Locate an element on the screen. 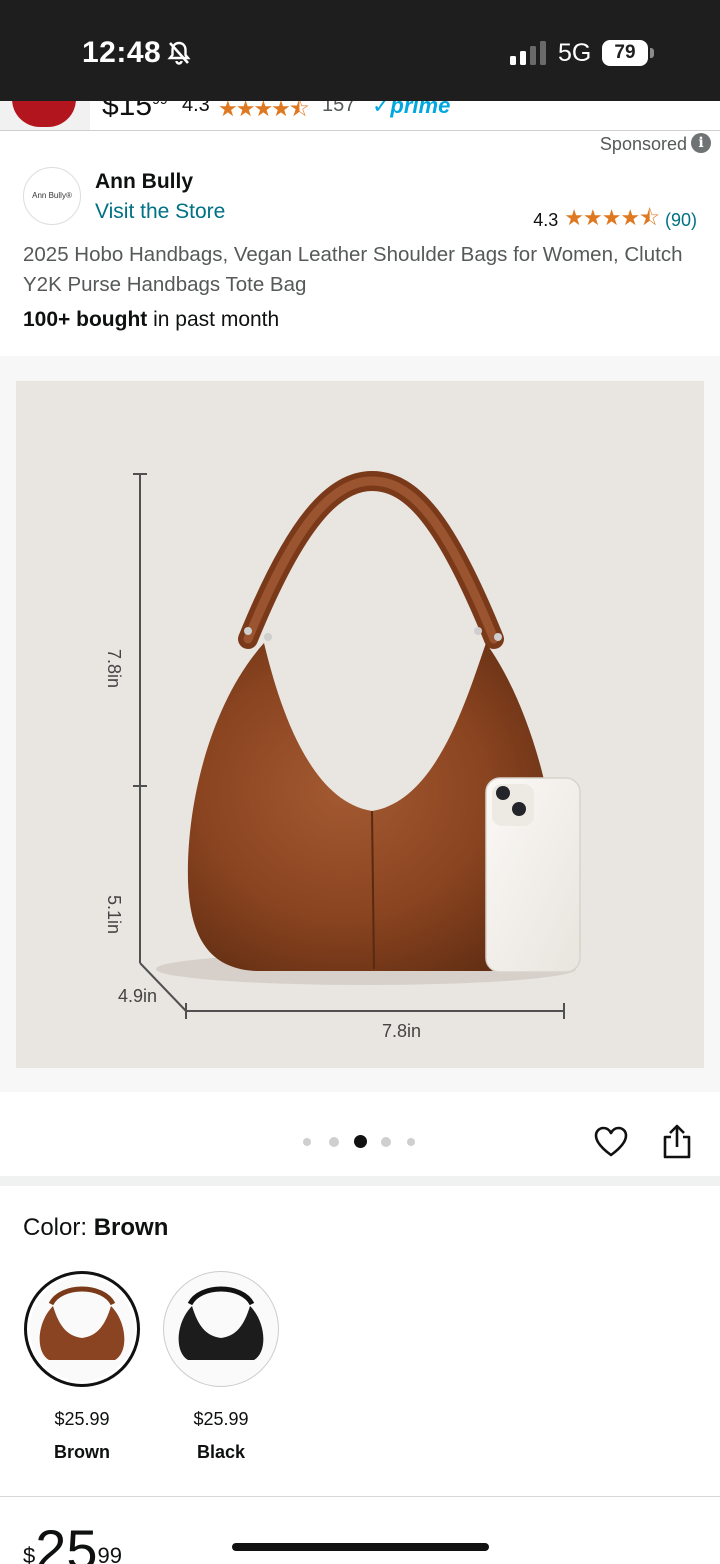 Image resolution: width=720 pixels, height=1564 pixels. brand-name: Ann Bully is located at coordinates (144, 181).